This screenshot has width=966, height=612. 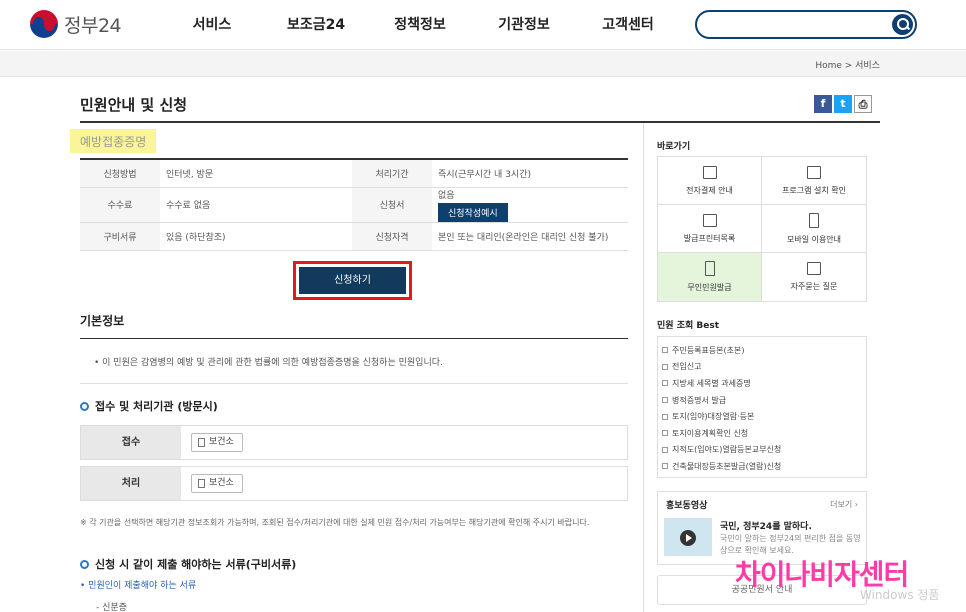 I want to click on promo-headline: 국민, 정부24를 말하다., so click(x=766, y=525).